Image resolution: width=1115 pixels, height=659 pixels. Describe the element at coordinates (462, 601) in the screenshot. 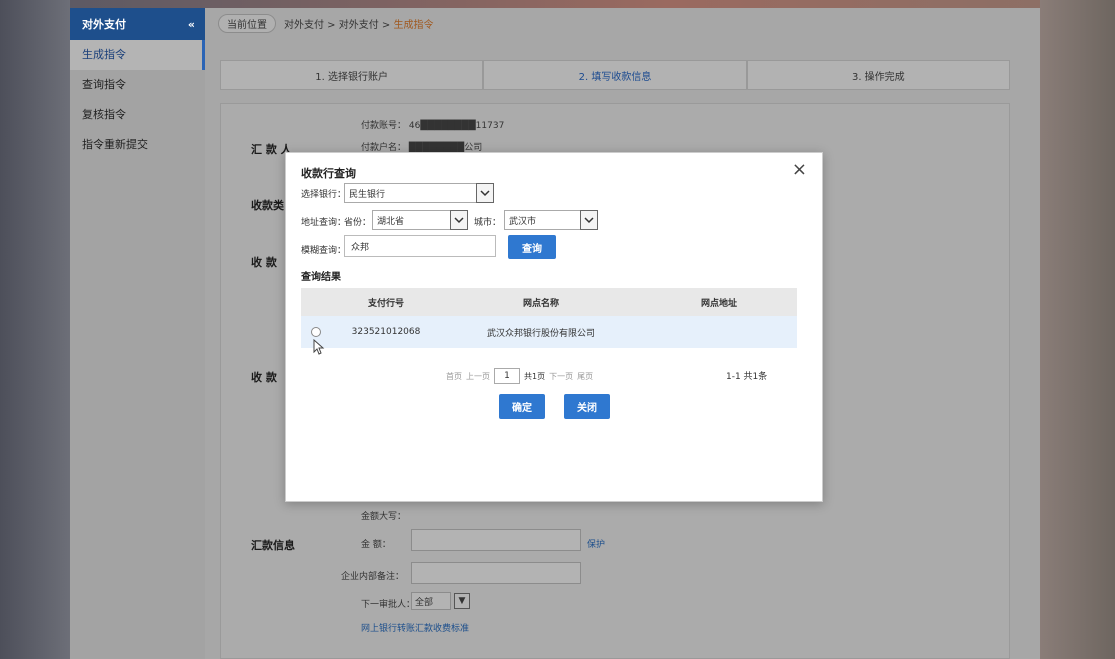

I see `chevron-down-icon: ▼` at that location.